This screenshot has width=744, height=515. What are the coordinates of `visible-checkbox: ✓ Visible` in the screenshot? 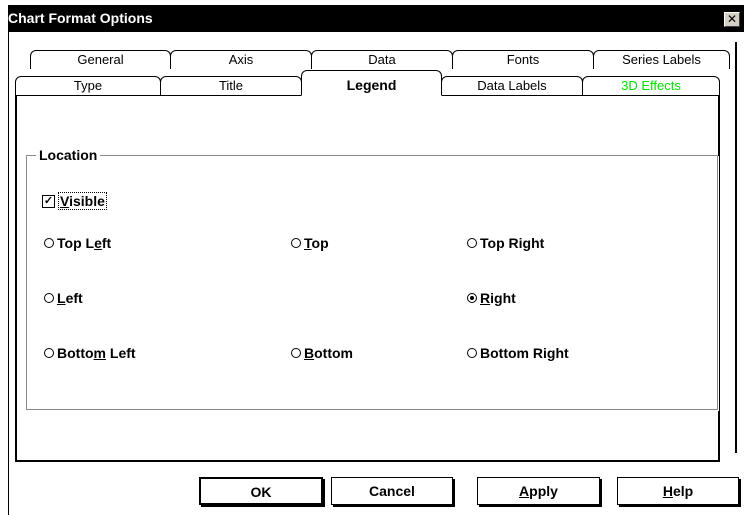 It's located at (74, 201).